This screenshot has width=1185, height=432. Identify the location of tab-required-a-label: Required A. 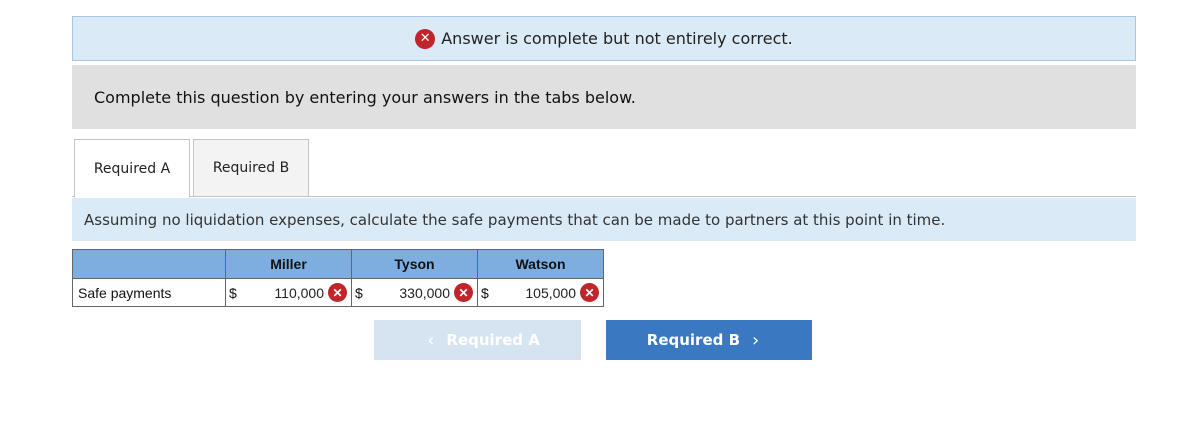
(132, 168).